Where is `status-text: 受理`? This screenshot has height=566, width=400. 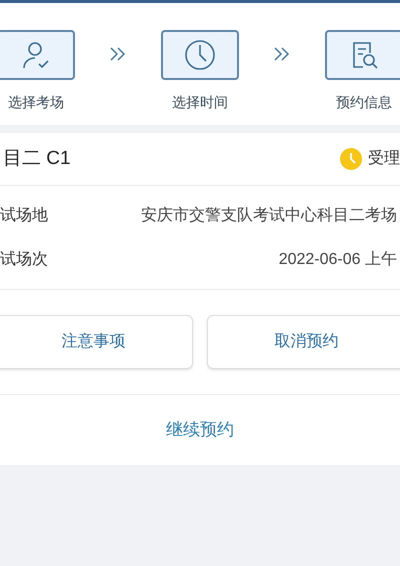
status-text: 受理 is located at coordinates (384, 158).